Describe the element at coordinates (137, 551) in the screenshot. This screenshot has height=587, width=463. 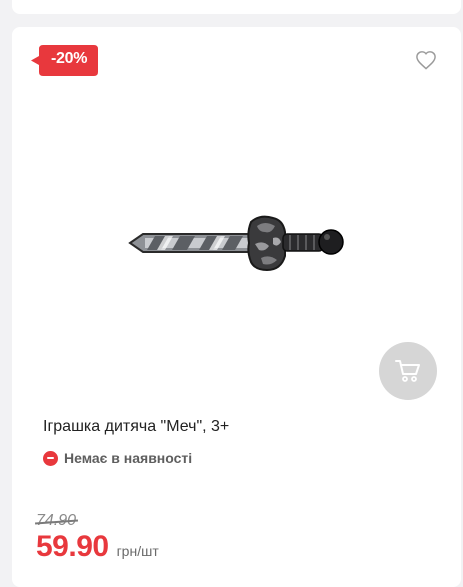
I see `price-unit: грн/шт` at that location.